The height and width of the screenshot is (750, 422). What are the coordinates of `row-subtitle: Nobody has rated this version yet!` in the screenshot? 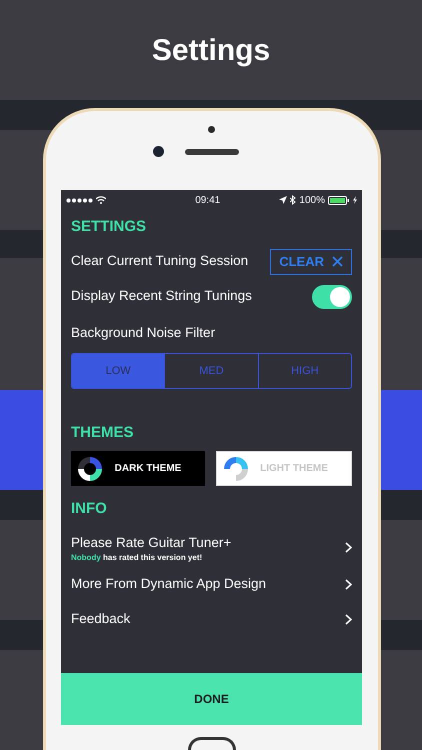 It's located at (137, 557).